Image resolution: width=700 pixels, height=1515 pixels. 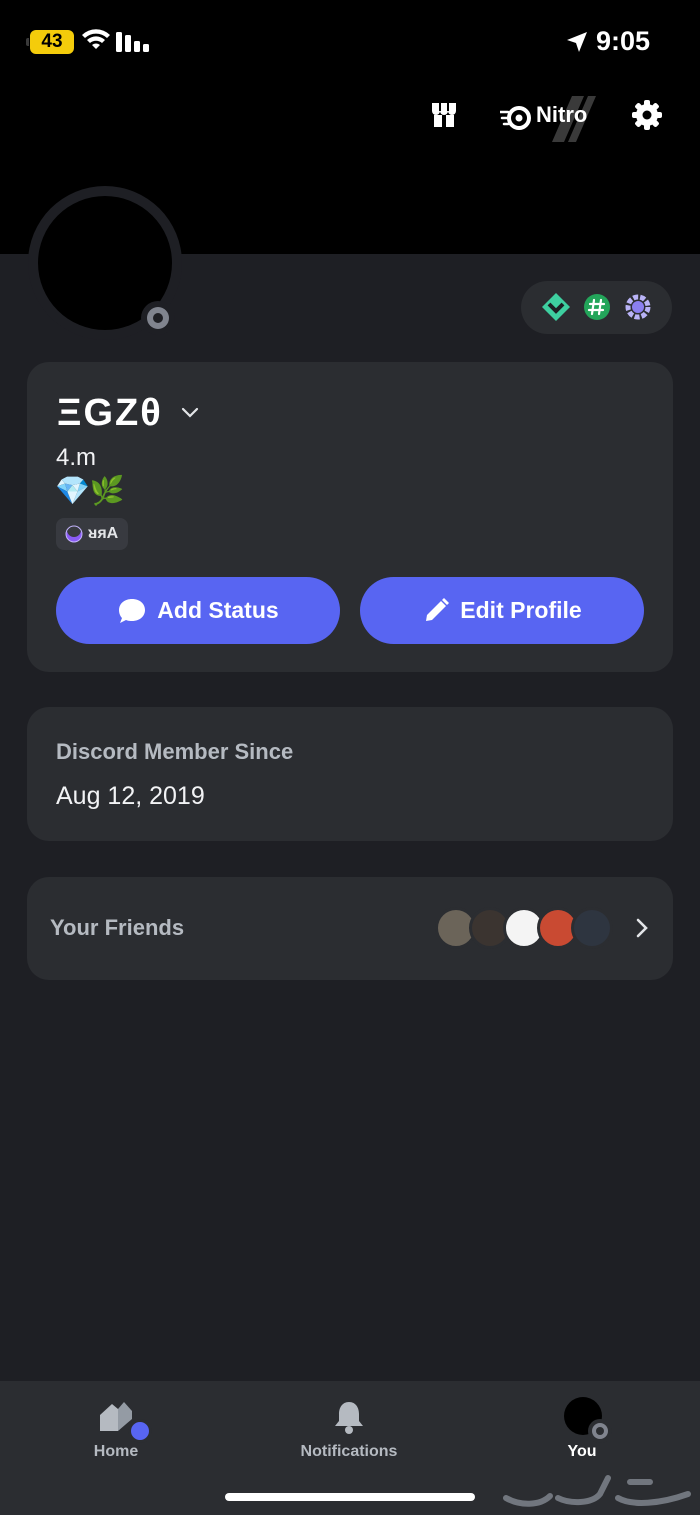 What do you see at coordinates (350, 1497) in the screenshot?
I see `home-indicator` at bounding box center [350, 1497].